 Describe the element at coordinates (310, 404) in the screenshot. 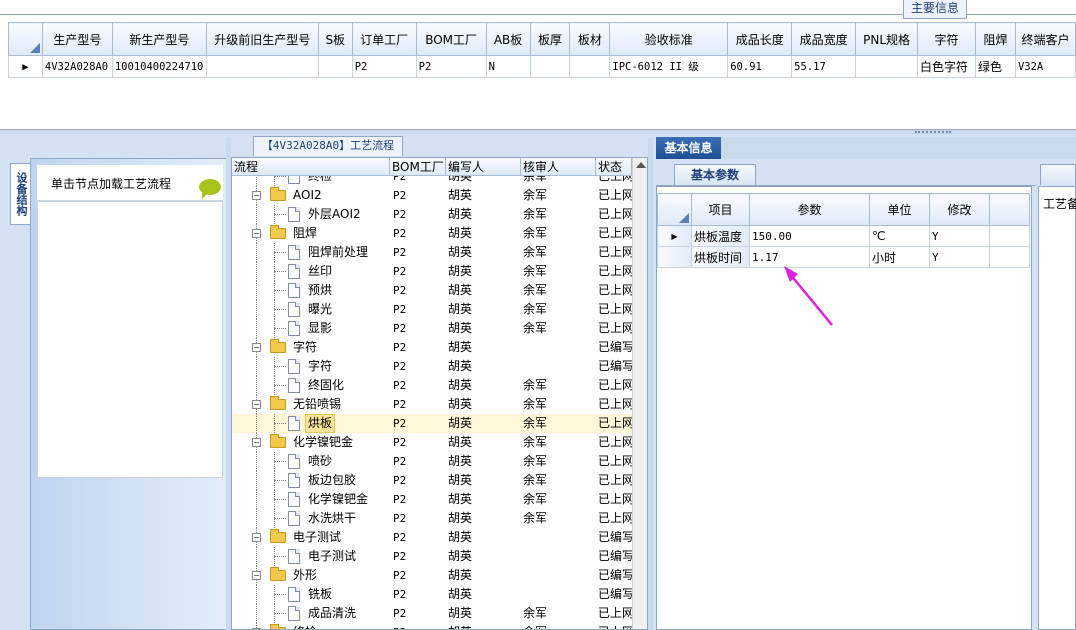

I see `tree-node: − 无铅喷锡` at that location.